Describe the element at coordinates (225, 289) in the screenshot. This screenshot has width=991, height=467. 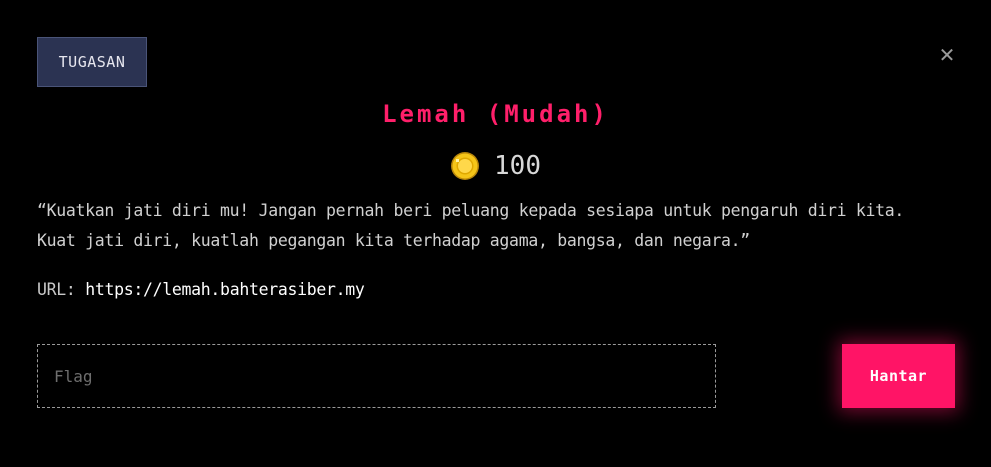
I see `challenge-url-link: https://lemah.bahterasiber.my` at that location.